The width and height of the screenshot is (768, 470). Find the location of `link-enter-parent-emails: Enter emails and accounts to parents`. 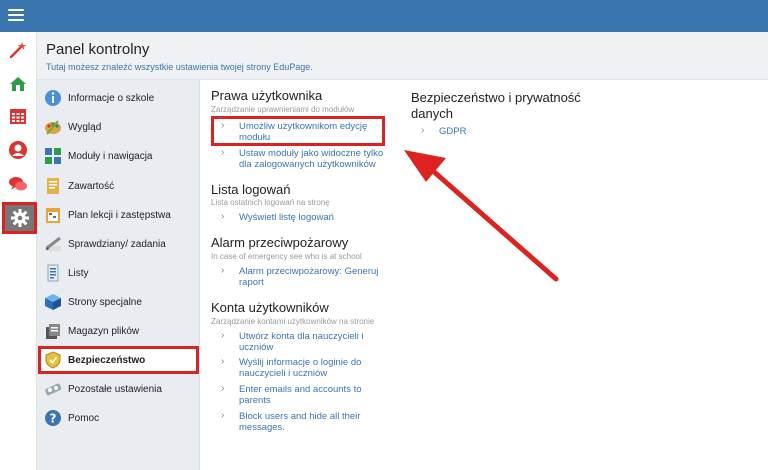

link-enter-parent-emails: Enter emails and accounts to parents is located at coordinates (300, 395).